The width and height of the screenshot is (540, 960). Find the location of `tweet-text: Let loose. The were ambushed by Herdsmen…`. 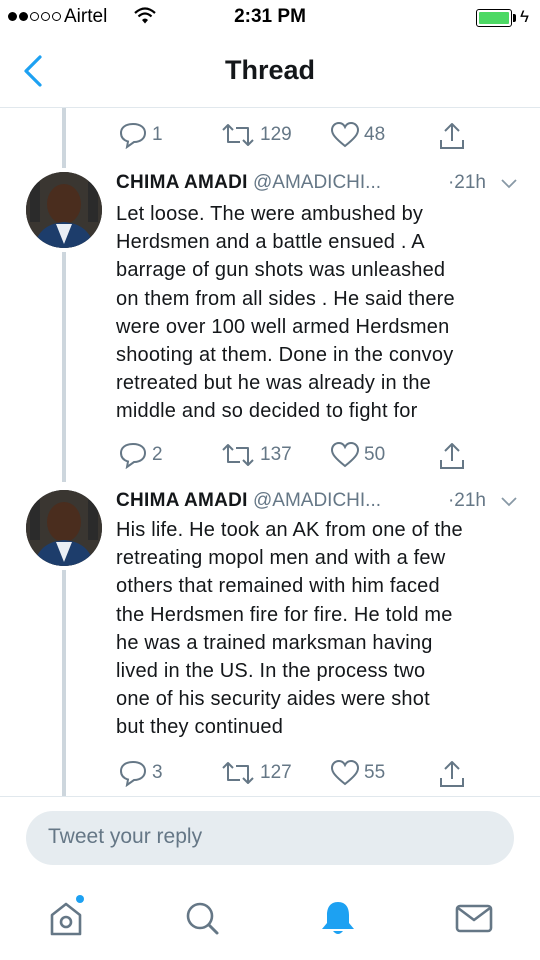

tweet-text: Let loose. The were ambushed by Herdsmen… is located at coordinates (285, 313).